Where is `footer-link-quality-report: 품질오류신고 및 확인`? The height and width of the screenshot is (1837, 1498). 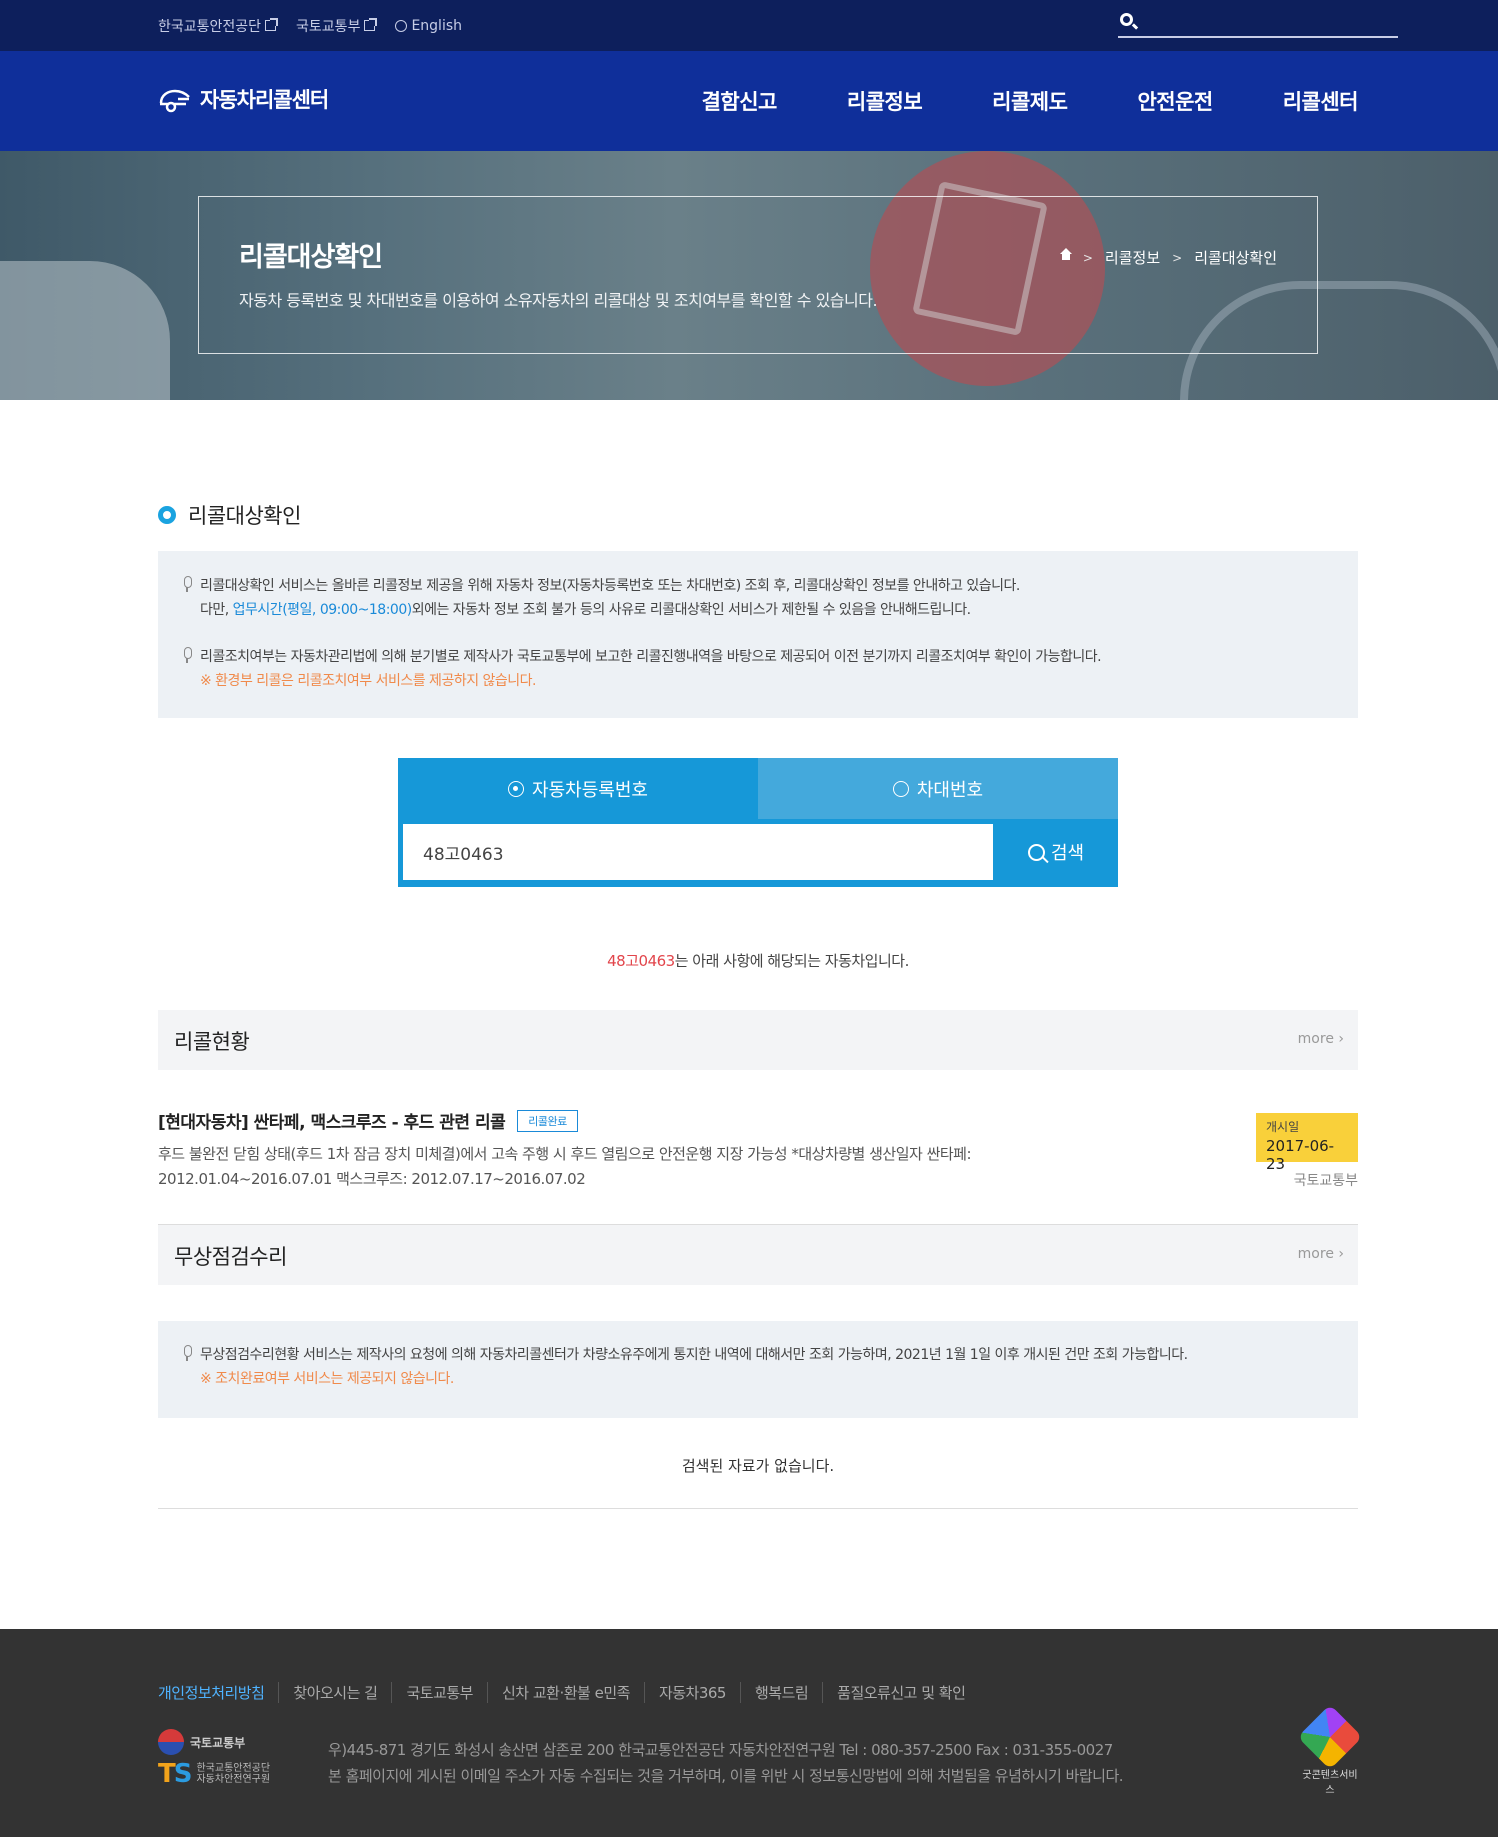 footer-link-quality-report: 품질오류신고 및 확인 is located at coordinates (900, 1692).